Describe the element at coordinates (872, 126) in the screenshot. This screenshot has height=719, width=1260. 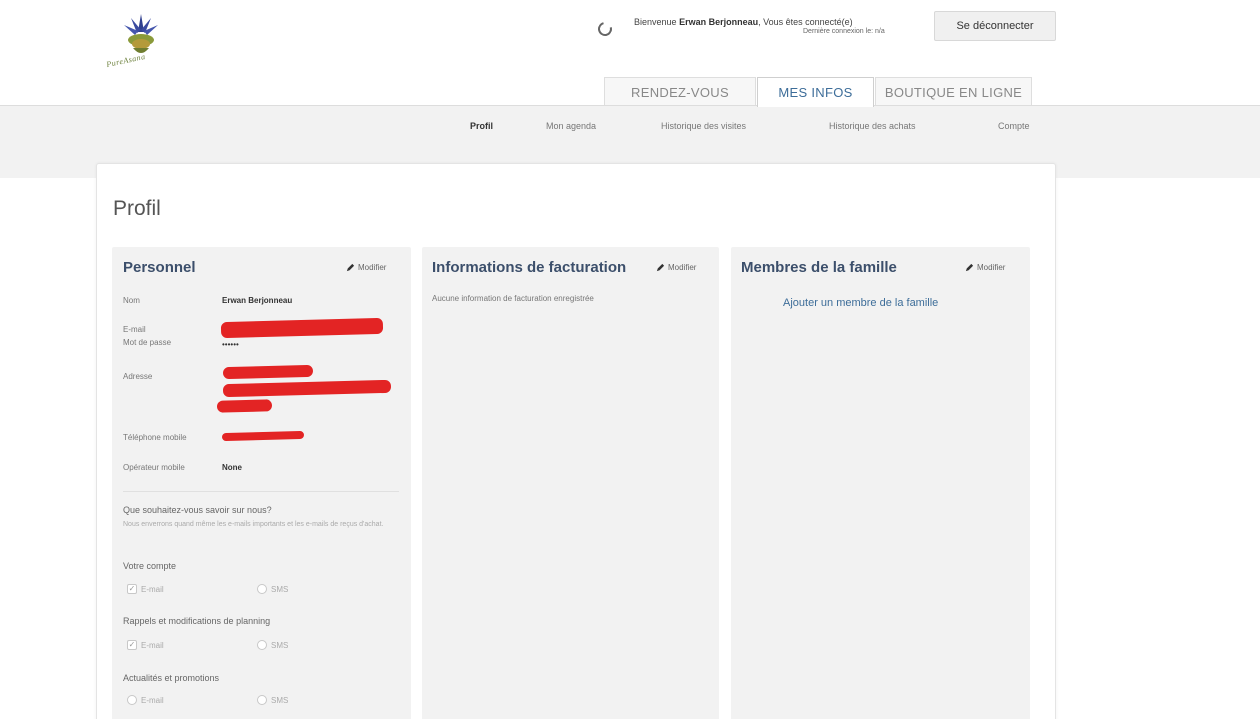
I see `subnav-achats: Historique des achats` at that location.